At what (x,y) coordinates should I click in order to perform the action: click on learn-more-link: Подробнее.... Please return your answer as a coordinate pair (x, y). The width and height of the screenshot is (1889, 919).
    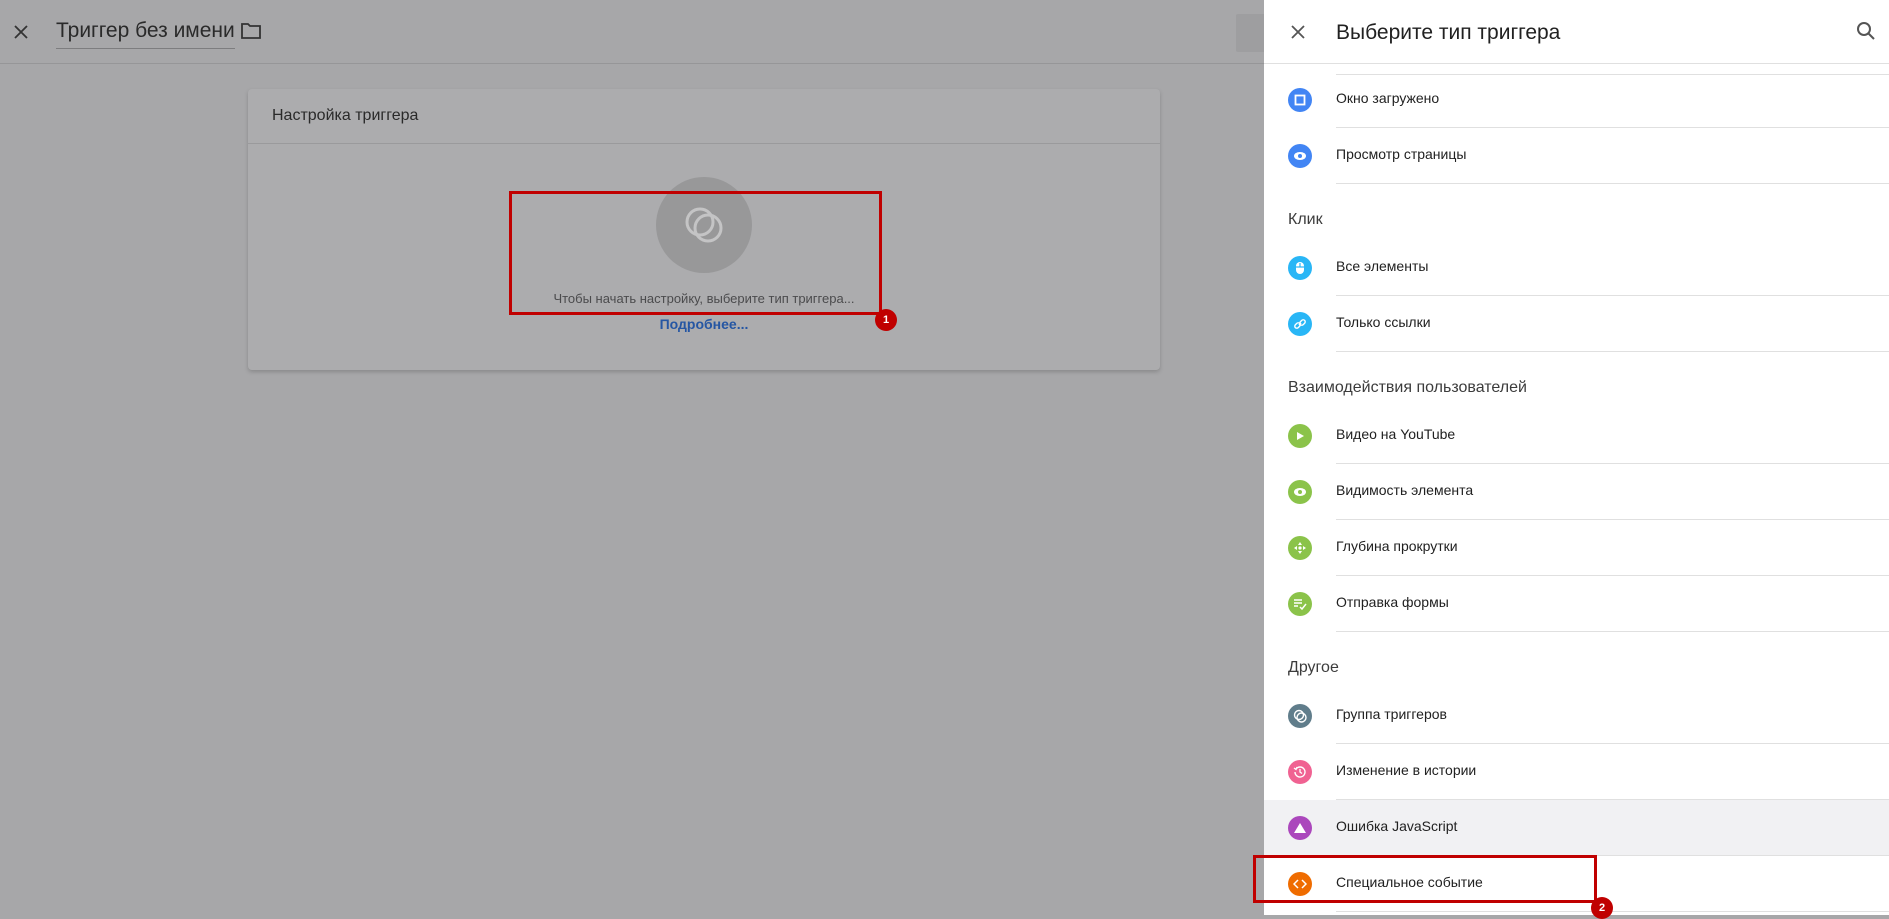
    Looking at the image, I should click on (704, 324).